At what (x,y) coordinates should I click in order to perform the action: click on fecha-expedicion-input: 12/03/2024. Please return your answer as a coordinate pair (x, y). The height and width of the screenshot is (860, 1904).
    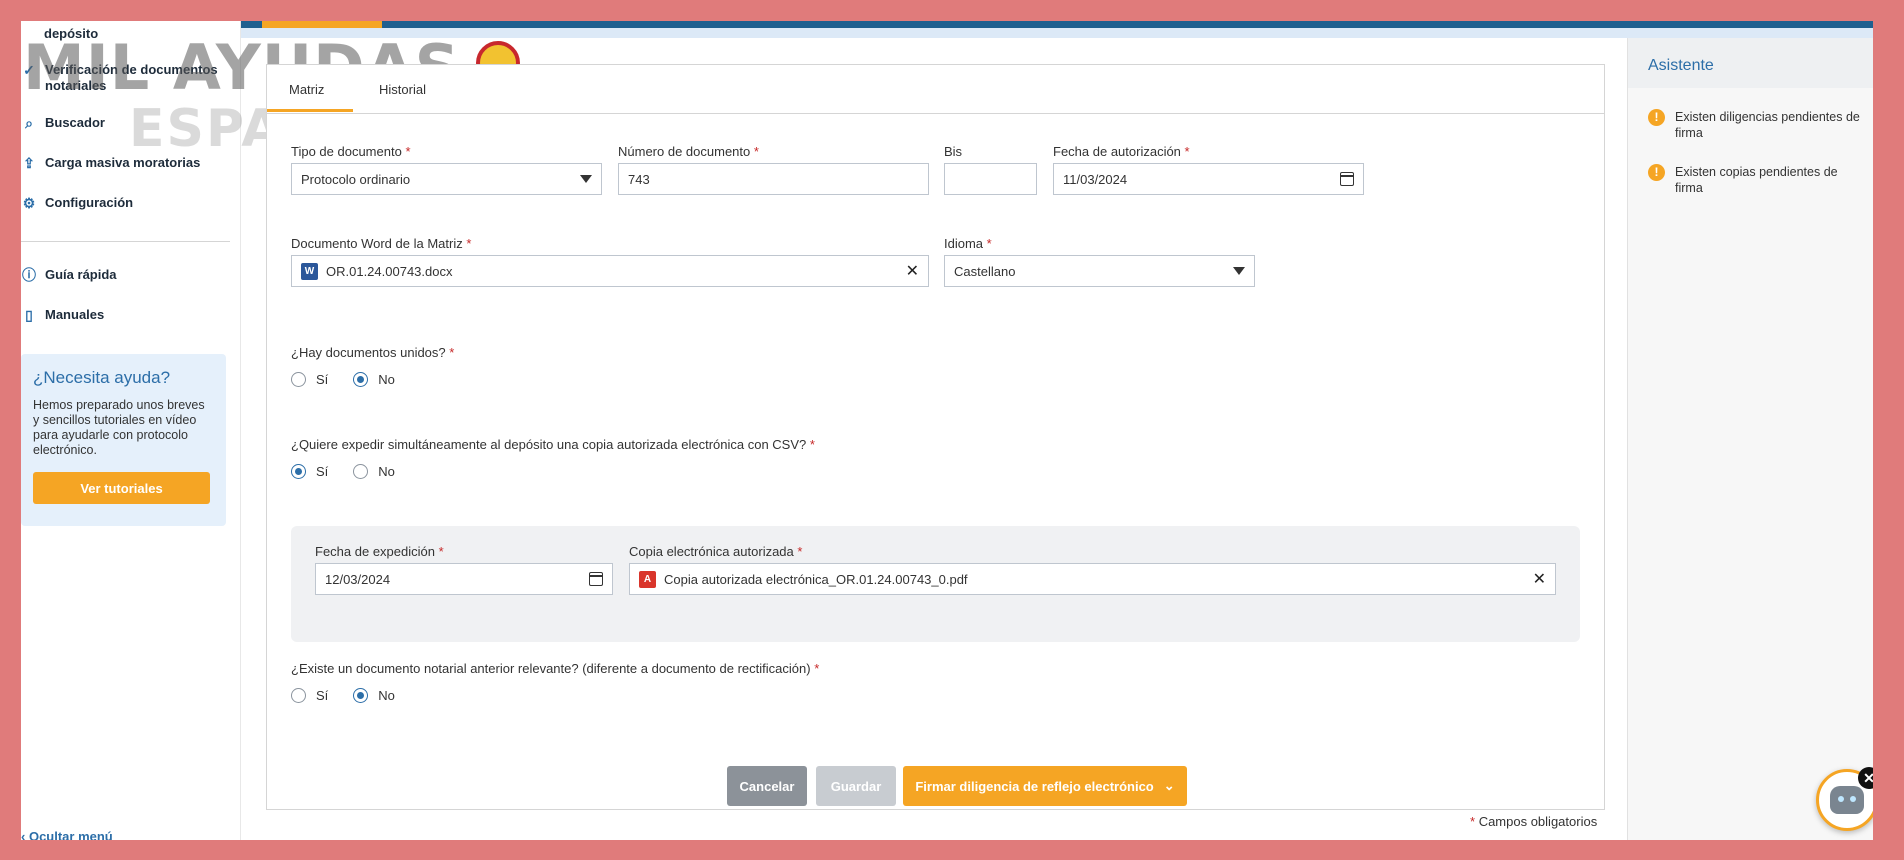
    Looking at the image, I should click on (464, 579).